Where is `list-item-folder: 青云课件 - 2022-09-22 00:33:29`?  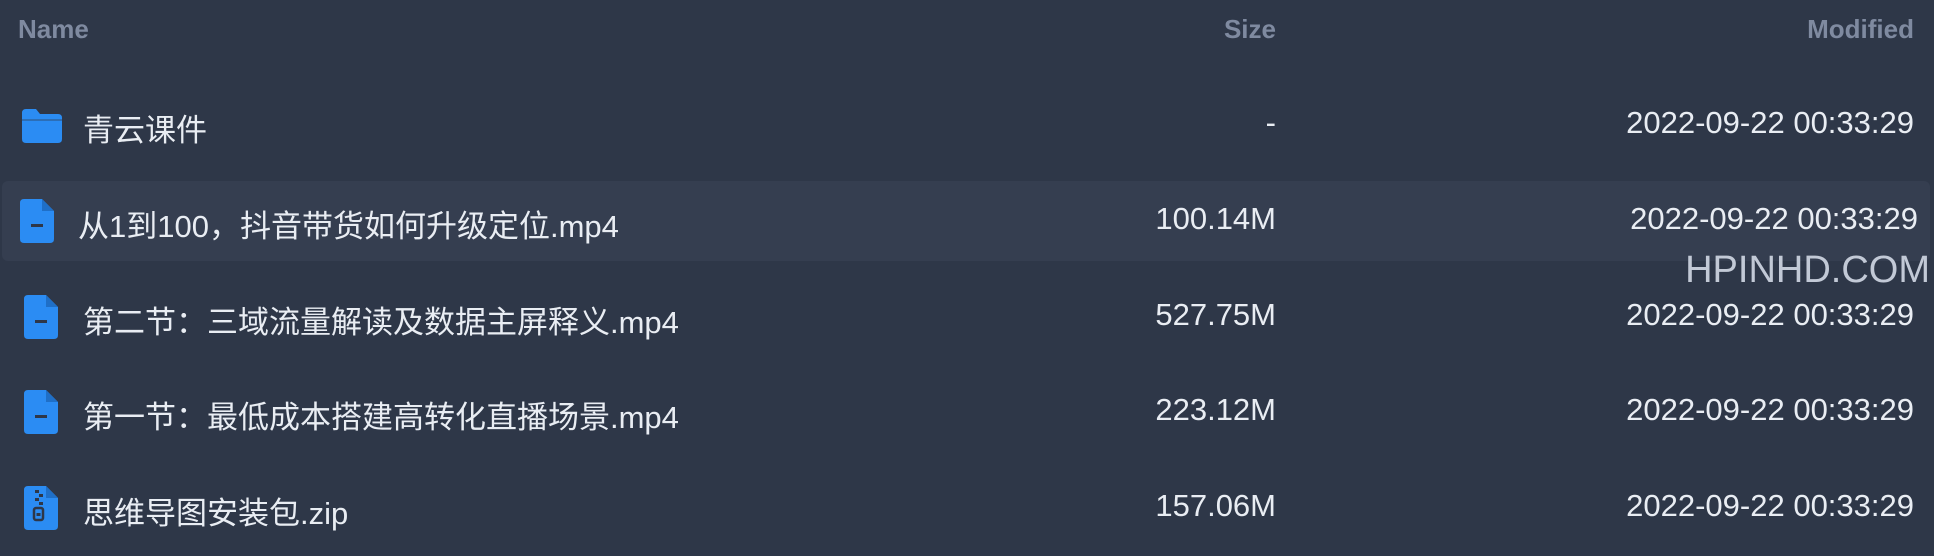 list-item-folder: 青云课件 - 2022-09-22 00:33:29 is located at coordinates (967, 125).